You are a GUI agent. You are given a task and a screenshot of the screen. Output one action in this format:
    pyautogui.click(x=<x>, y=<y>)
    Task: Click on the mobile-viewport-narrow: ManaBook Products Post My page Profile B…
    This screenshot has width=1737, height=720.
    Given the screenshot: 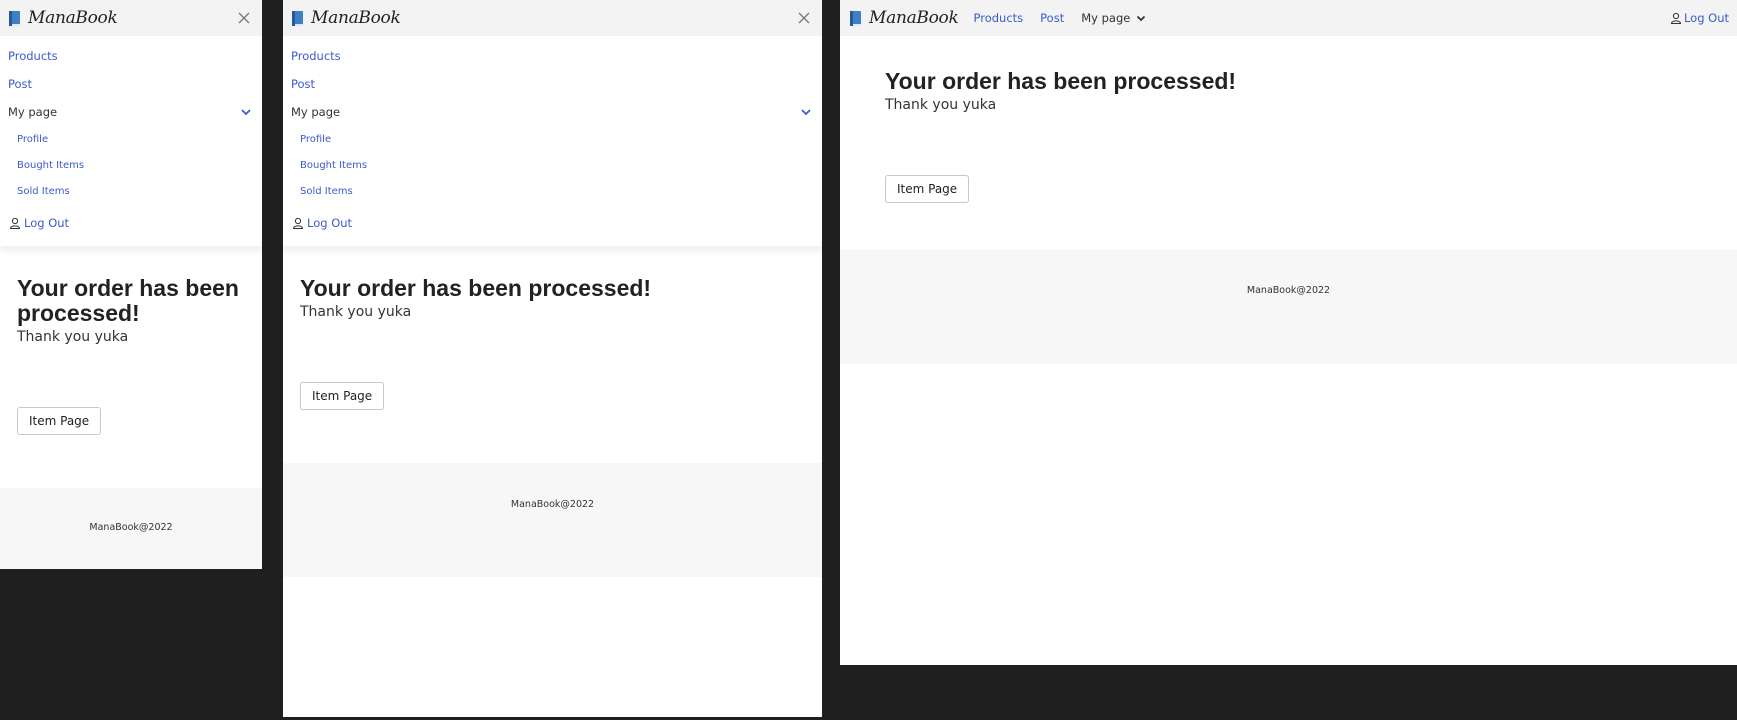 What is the action you would take?
    pyautogui.click(x=131, y=284)
    